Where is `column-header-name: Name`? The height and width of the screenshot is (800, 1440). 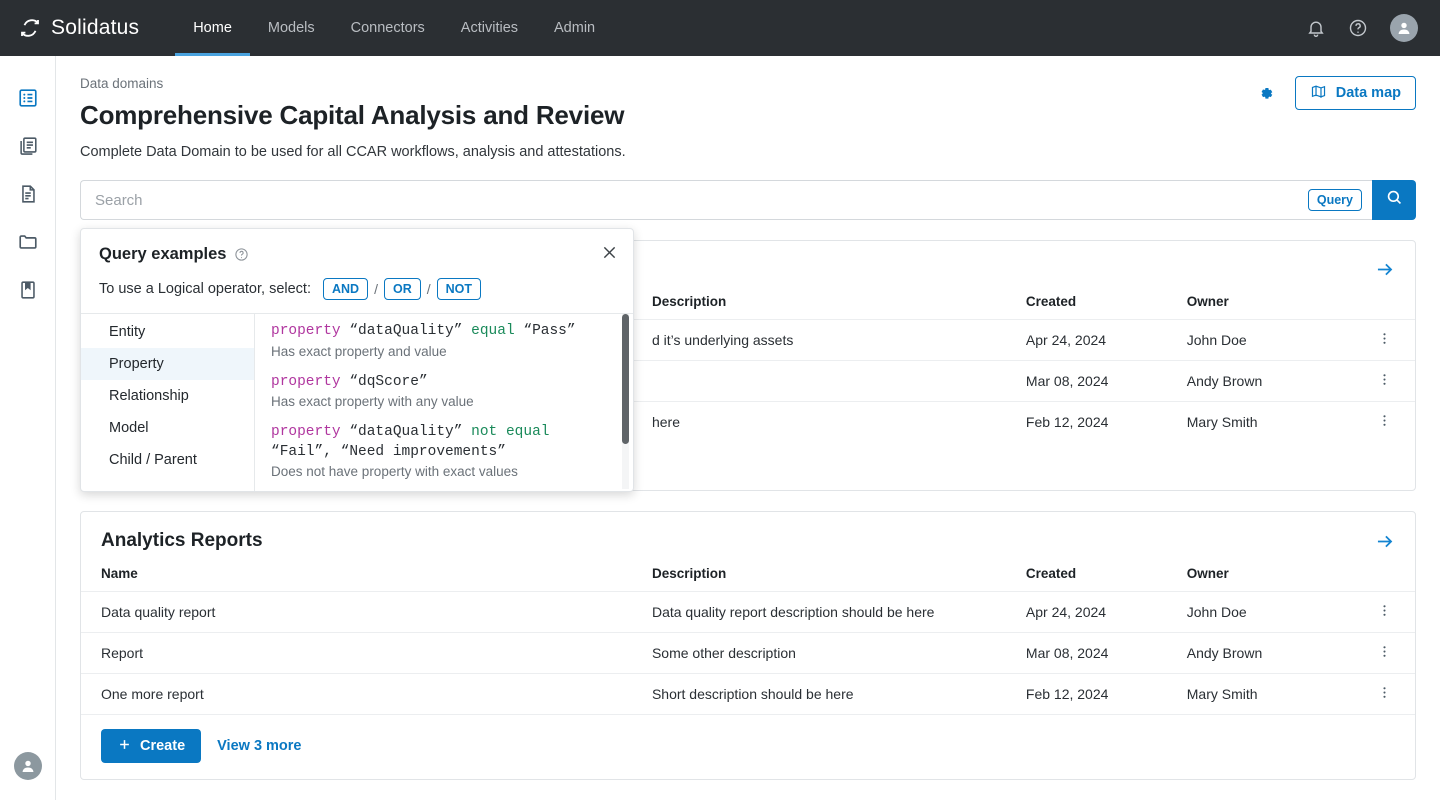 column-header-name: Name is located at coordinates (362, 579).